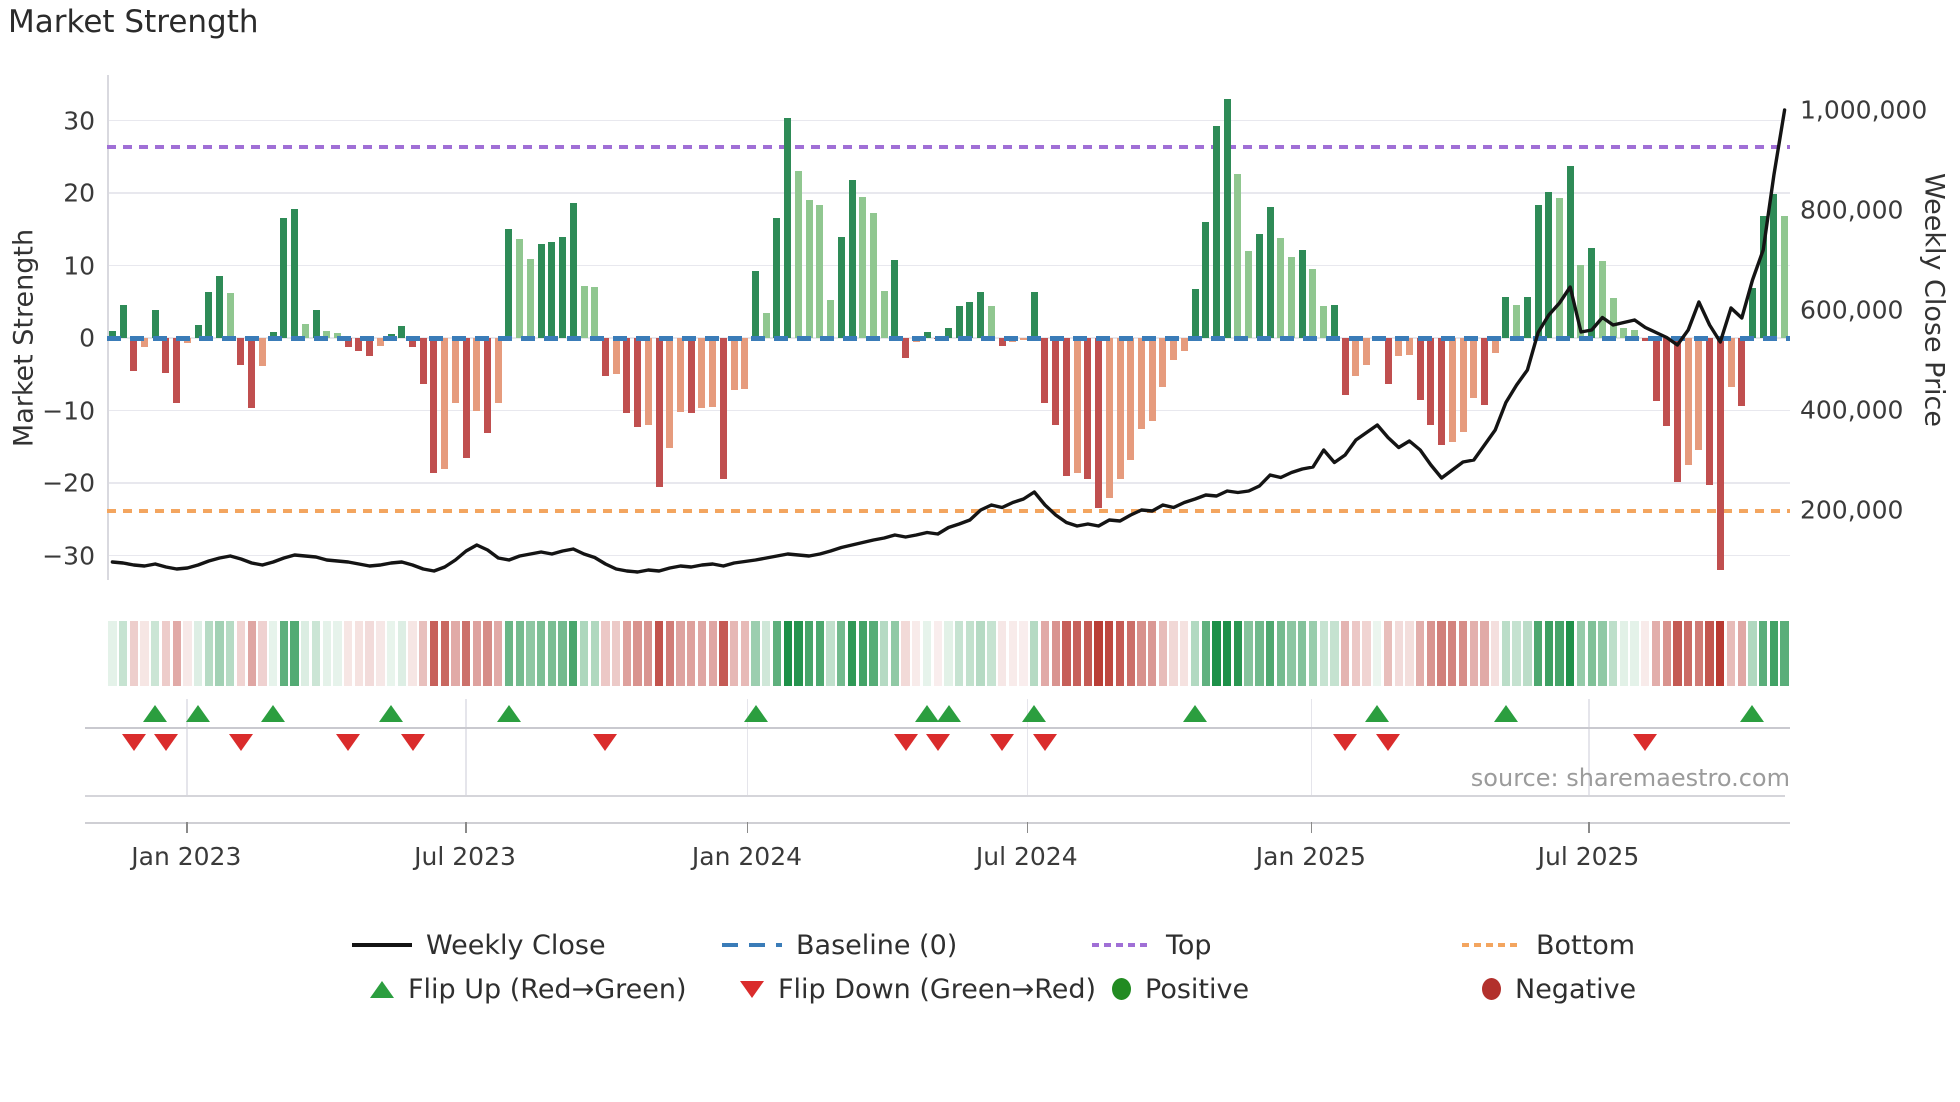 Image resolution: width=1960 pixels, height=1102 pixels. I want to click on weekly-close-line-swatch, so click(382, 945).